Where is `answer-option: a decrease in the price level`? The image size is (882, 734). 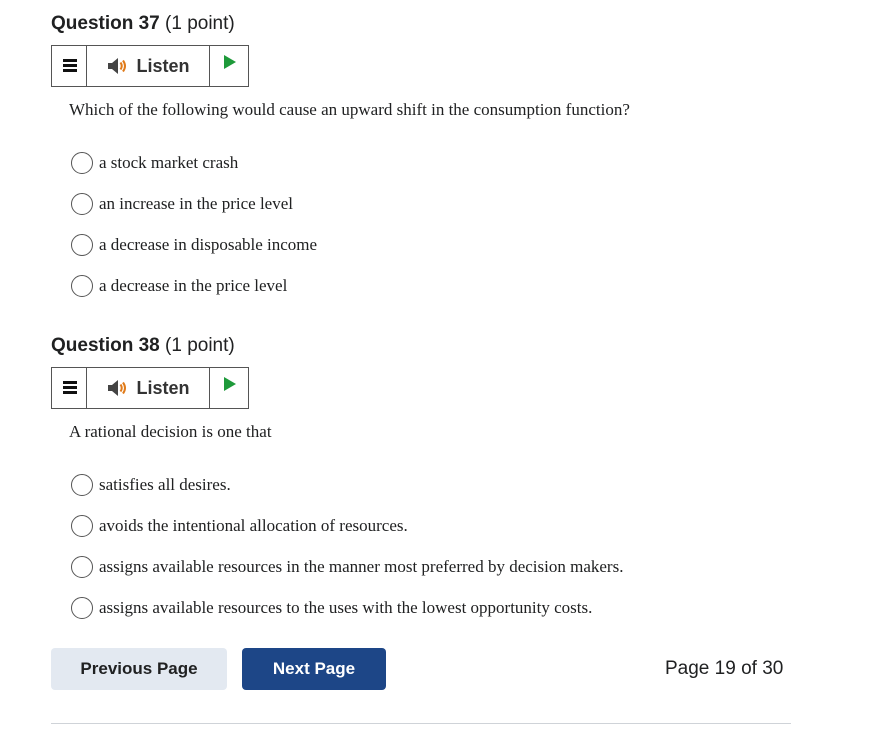 answer-option: a decrease in the price level is located at coordinates (179, 286).